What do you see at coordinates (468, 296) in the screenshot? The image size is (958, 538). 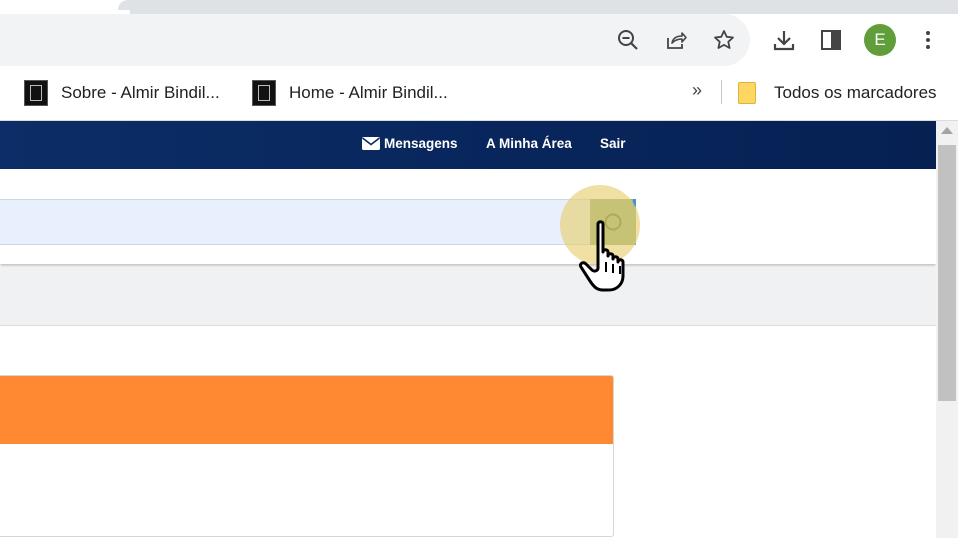 I see `content-band` at bounding box center [468, 296].